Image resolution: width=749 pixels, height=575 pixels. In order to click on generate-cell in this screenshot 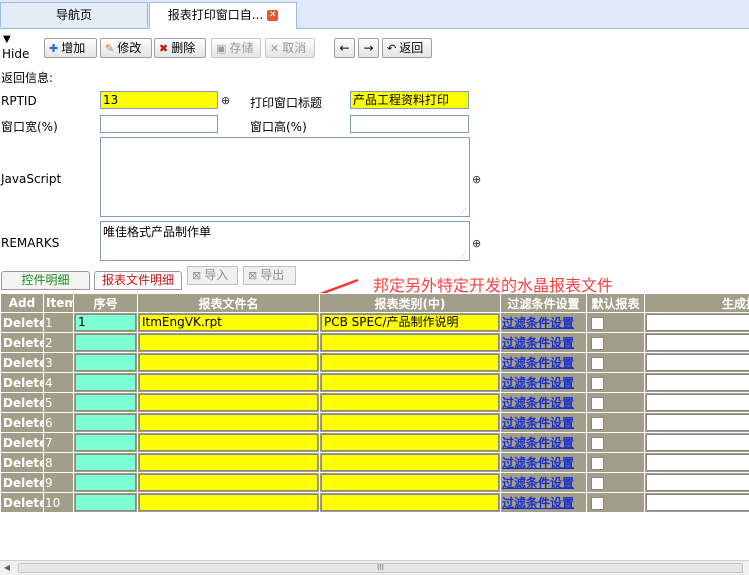, I will do `click(697, 323)`.